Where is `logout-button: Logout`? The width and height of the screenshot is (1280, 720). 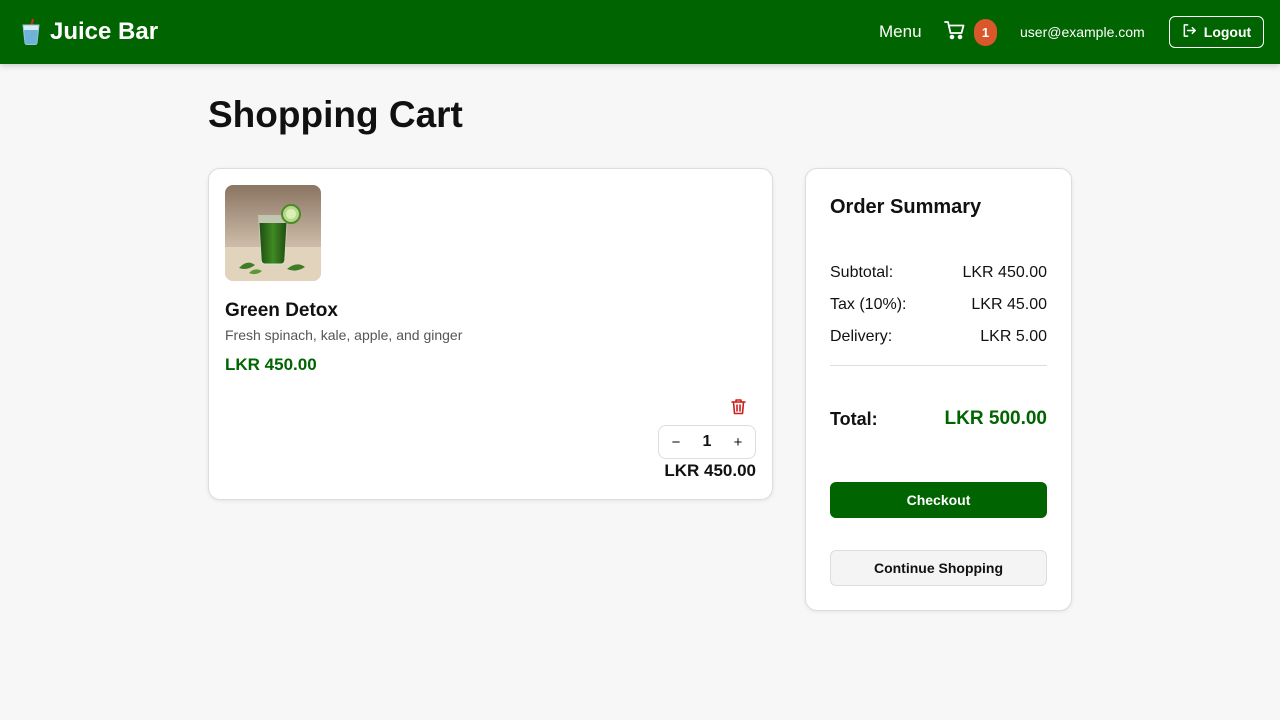
logout-button: Logout is located at coordinates (1216, 32).